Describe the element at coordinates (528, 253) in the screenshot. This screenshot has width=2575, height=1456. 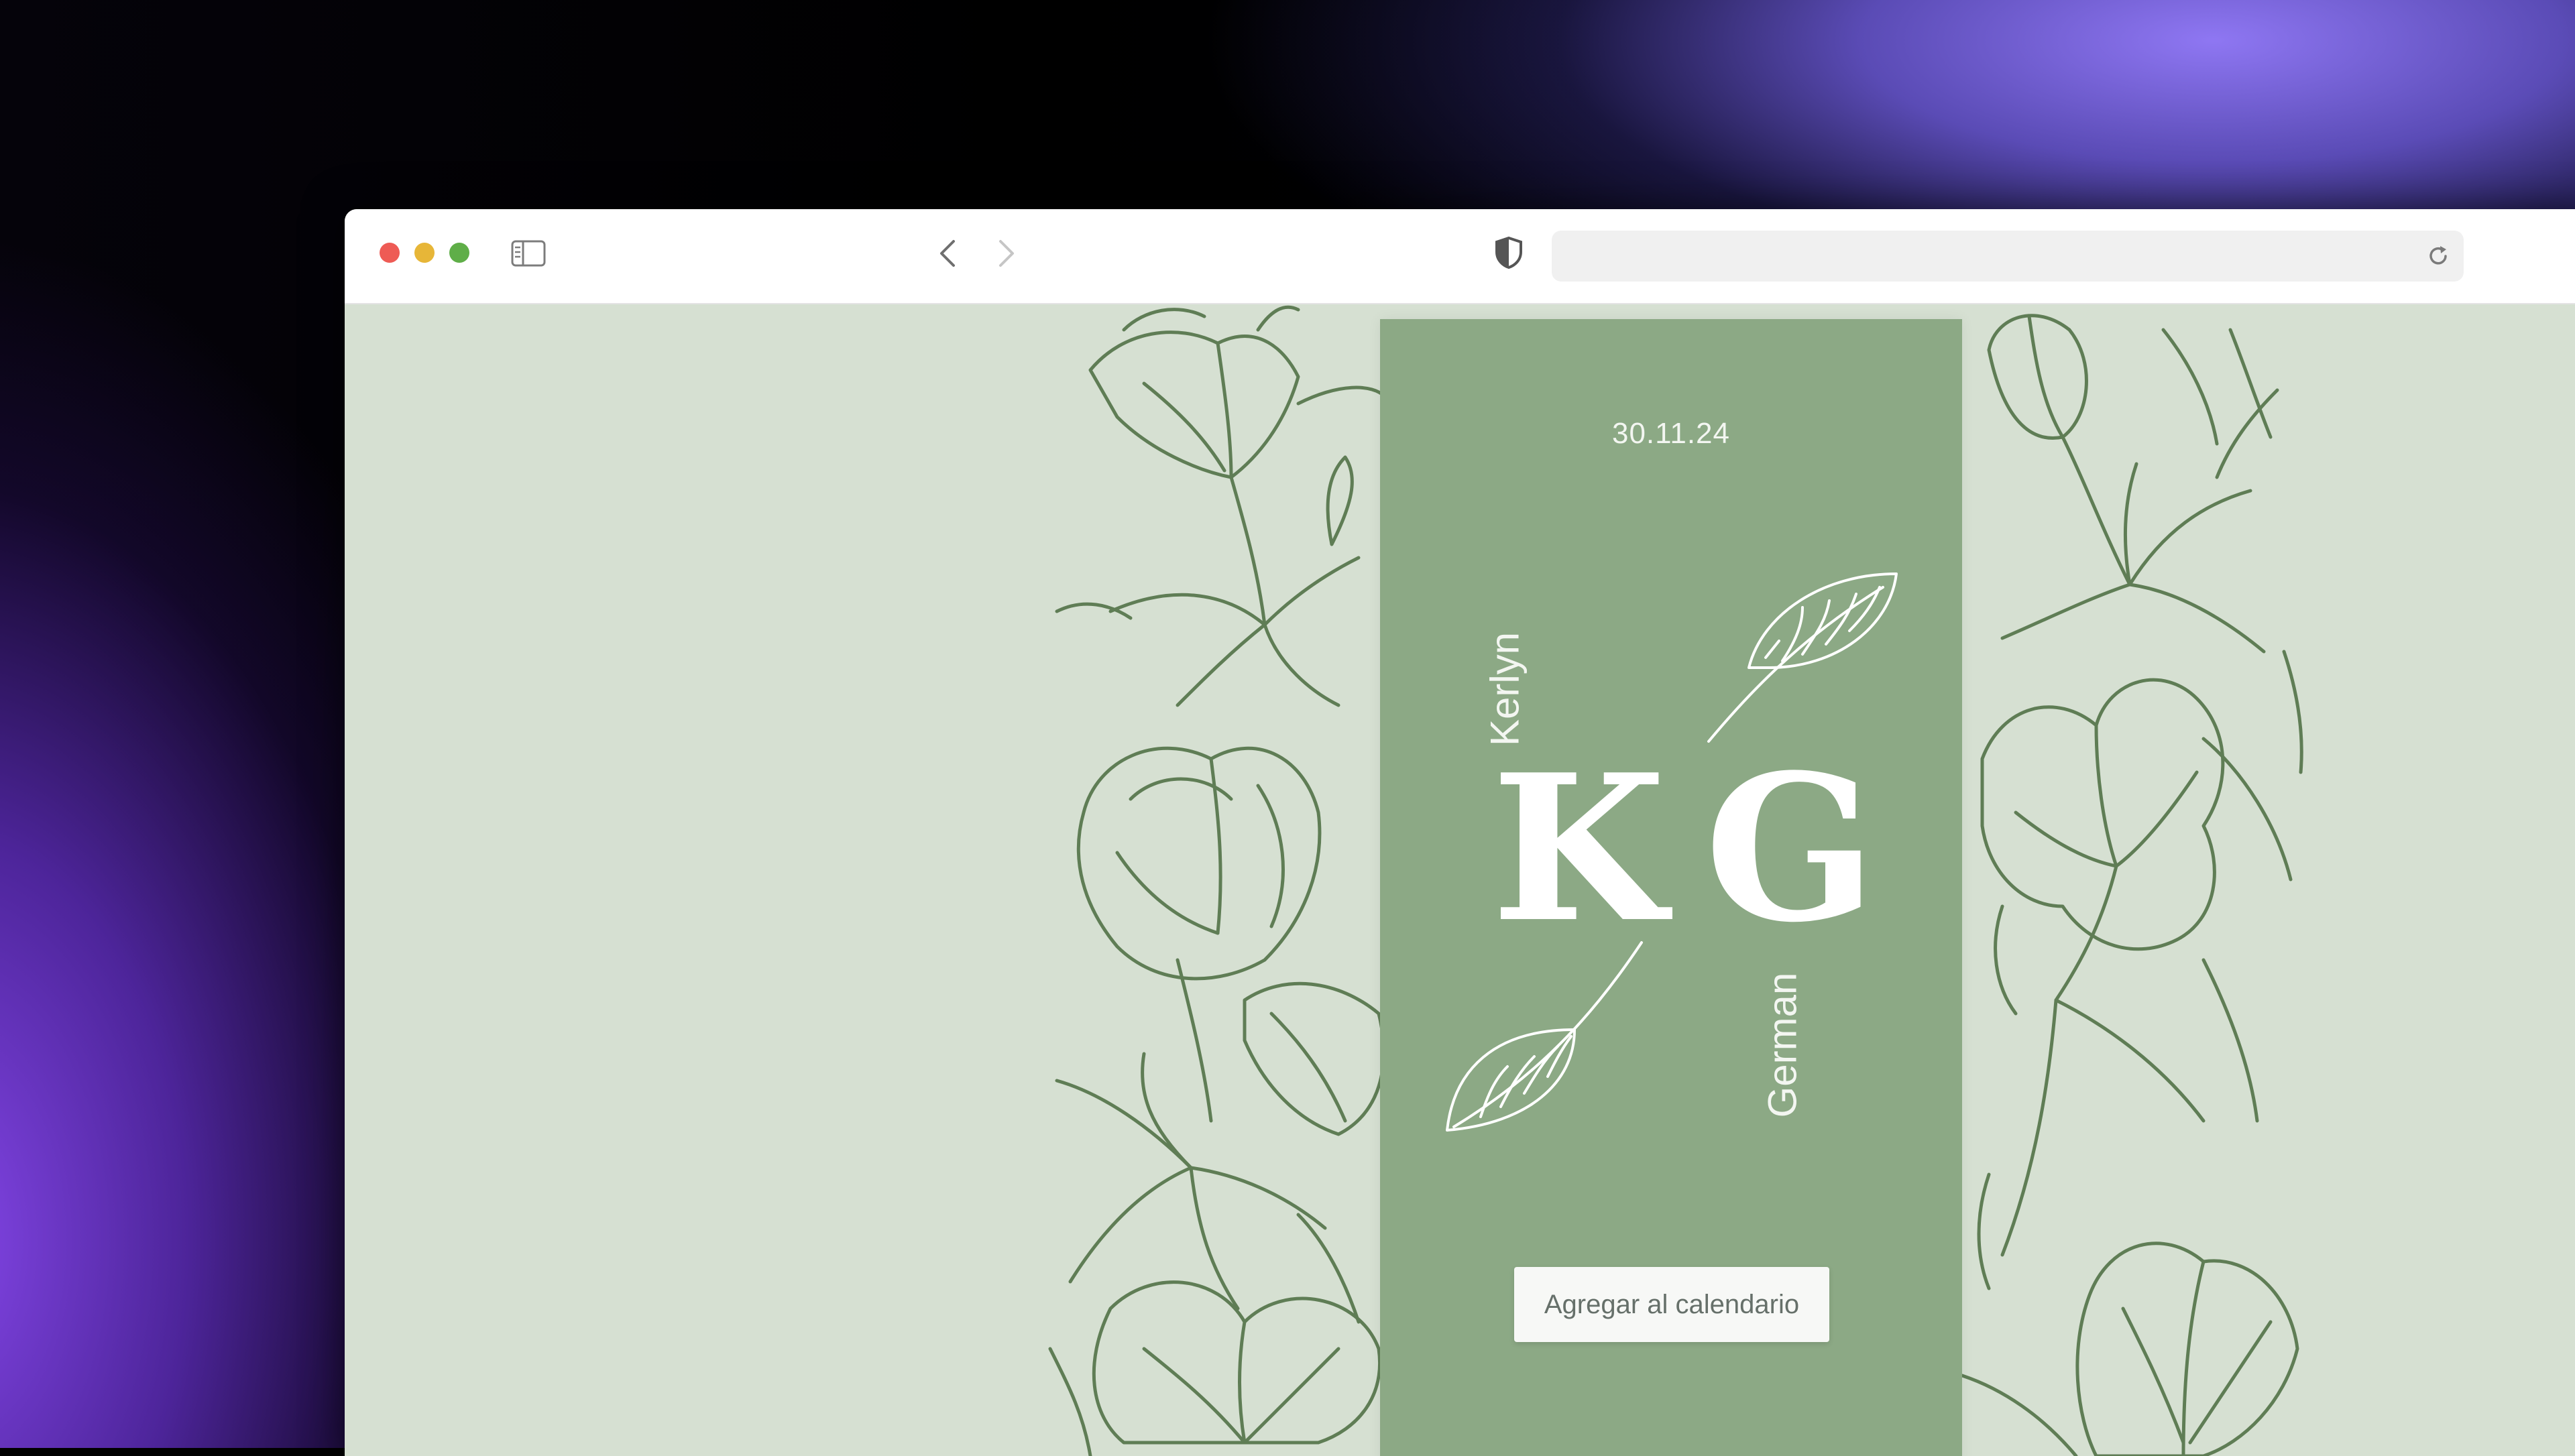
I see `sidebar-icon` at that location.